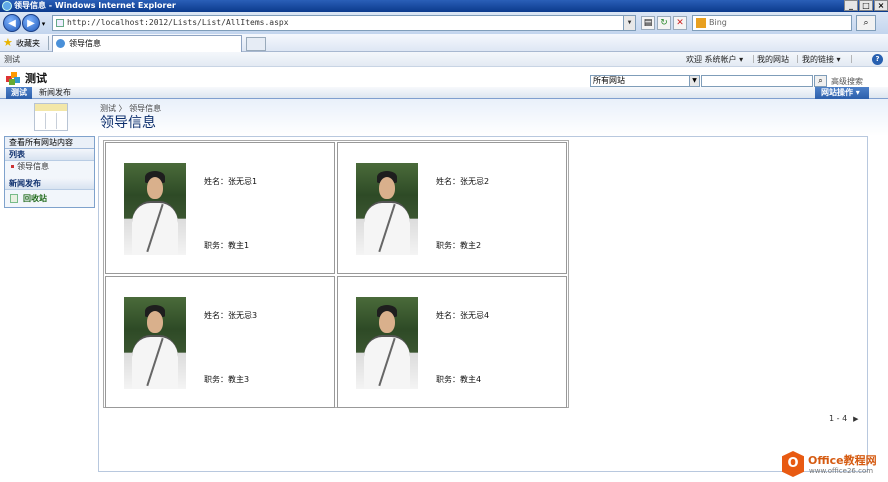 The height and width of the screenshot is (482, 888). Describe the element at coordinates (444, 6) in the screenshot. I see `window-title-bar: 领导信息 - Windows Internet Explorer _ □ ×` at that location.